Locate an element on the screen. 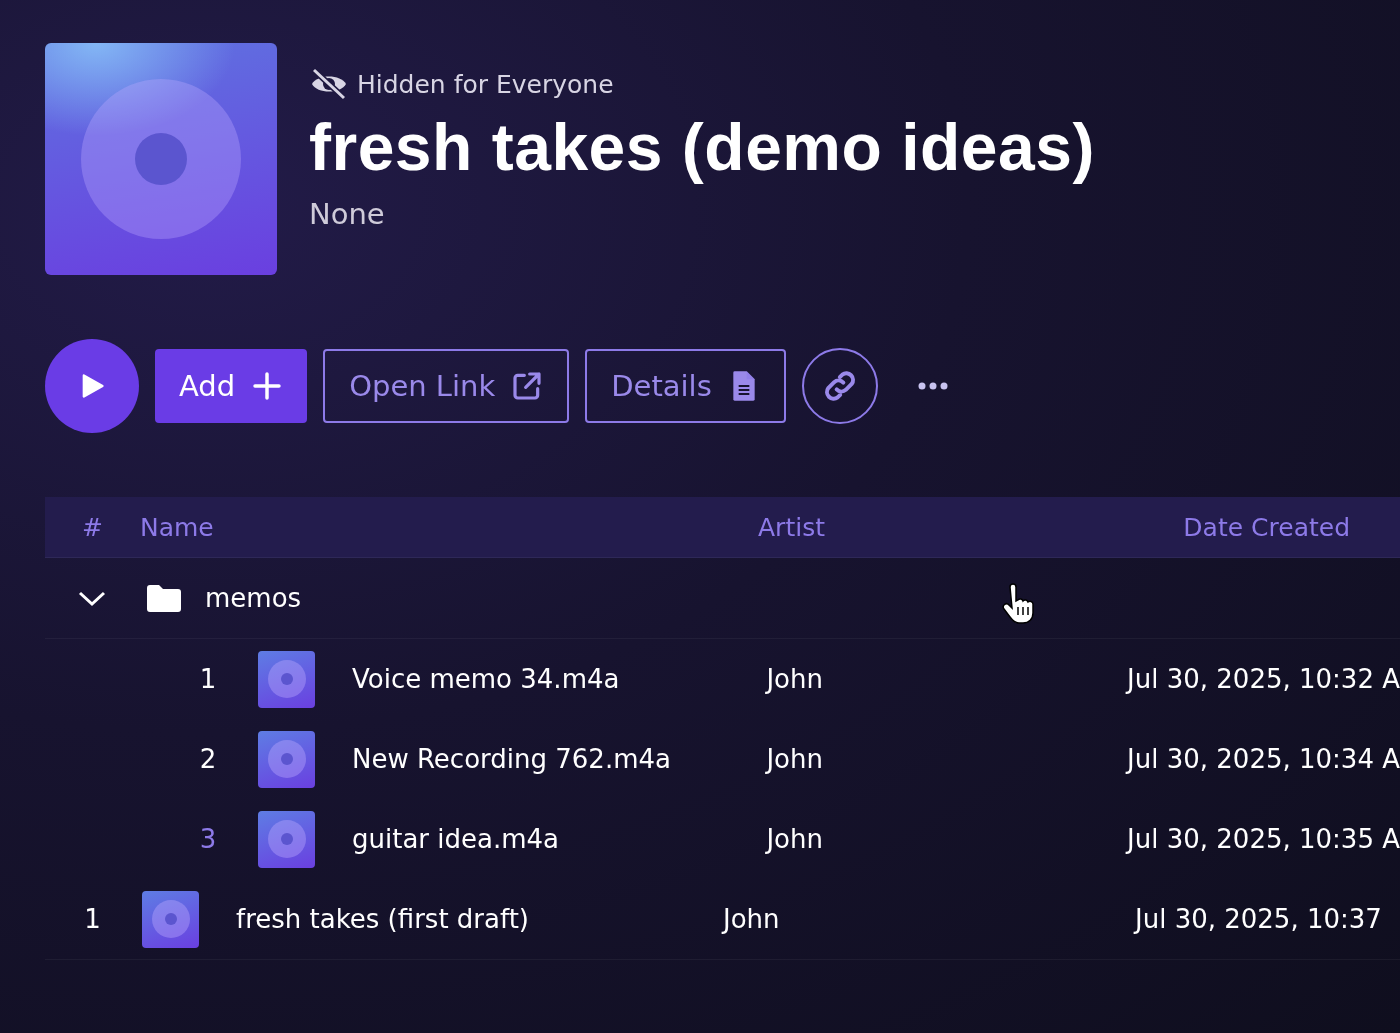 The image size is (1400, 1033). track-number: 3 is located at coordinates (208, 839).